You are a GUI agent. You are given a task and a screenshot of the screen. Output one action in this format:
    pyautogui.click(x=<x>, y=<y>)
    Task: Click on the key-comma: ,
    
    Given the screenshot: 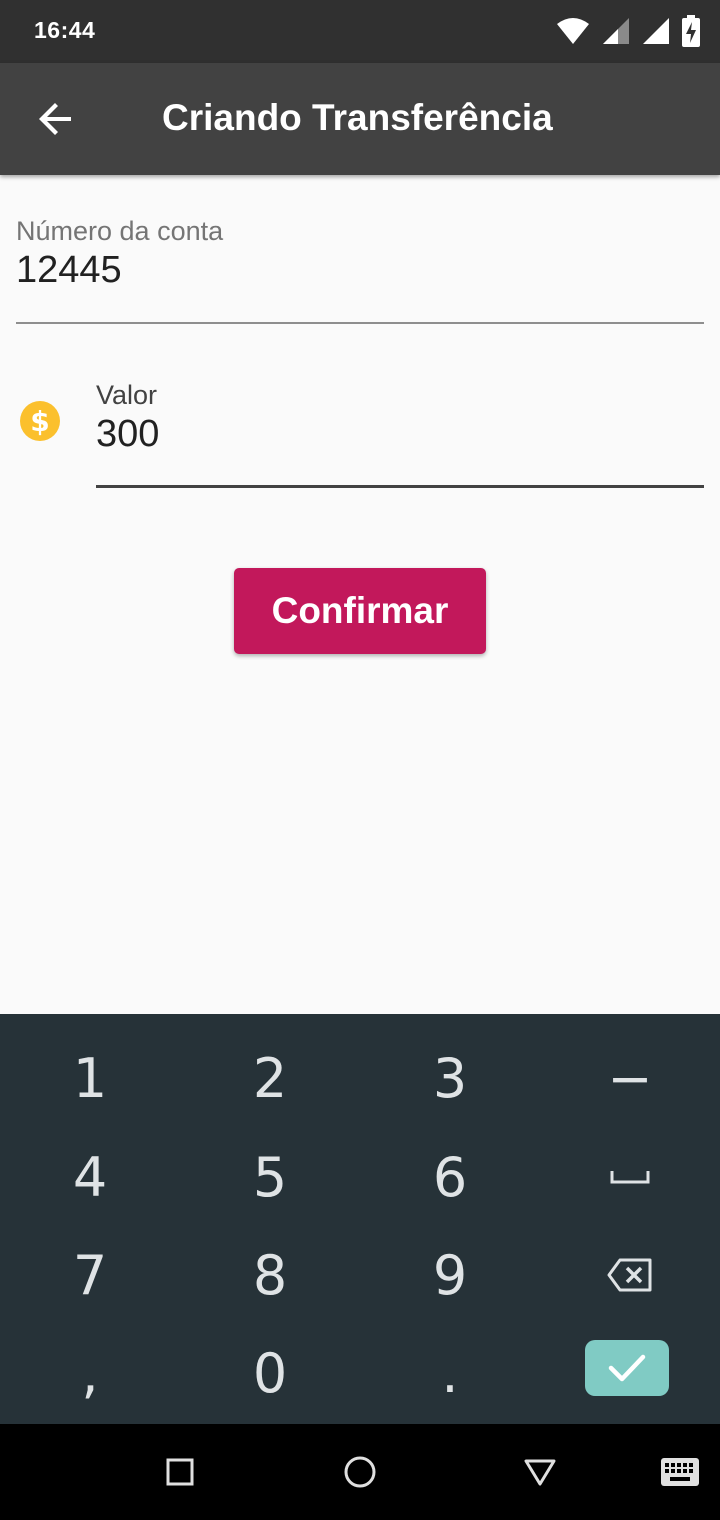 What is the action you would take?
    pyautogui.click(x=90, y=1373)
    